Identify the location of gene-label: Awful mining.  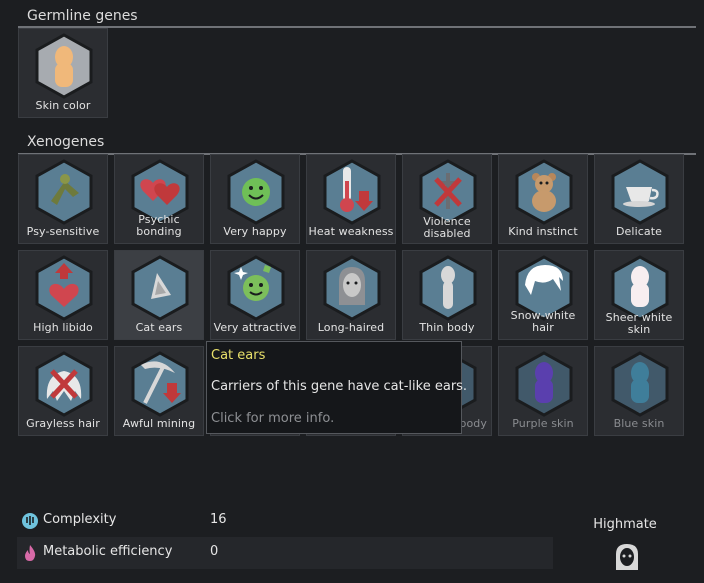
(159, 423).